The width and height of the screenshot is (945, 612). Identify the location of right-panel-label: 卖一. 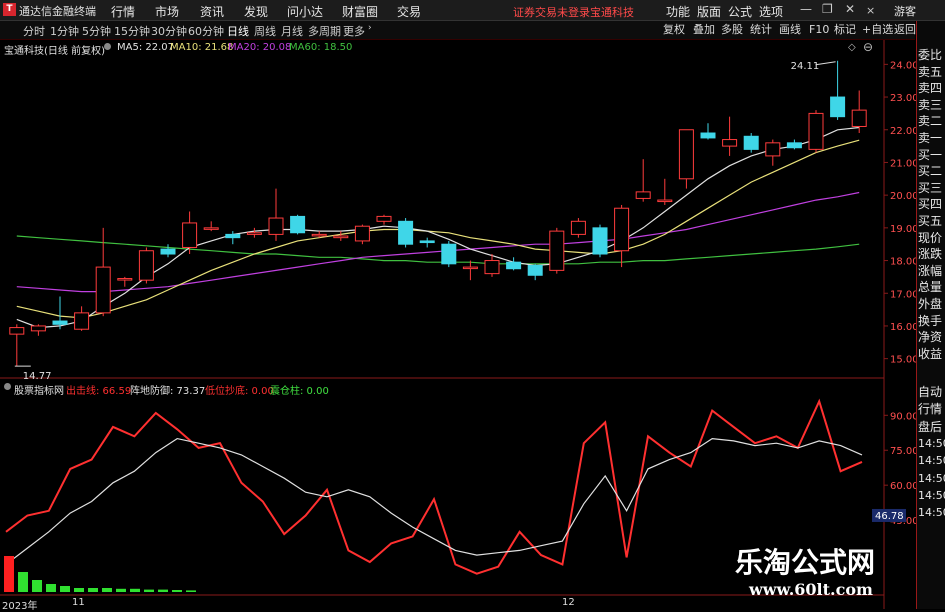
(930, 138).